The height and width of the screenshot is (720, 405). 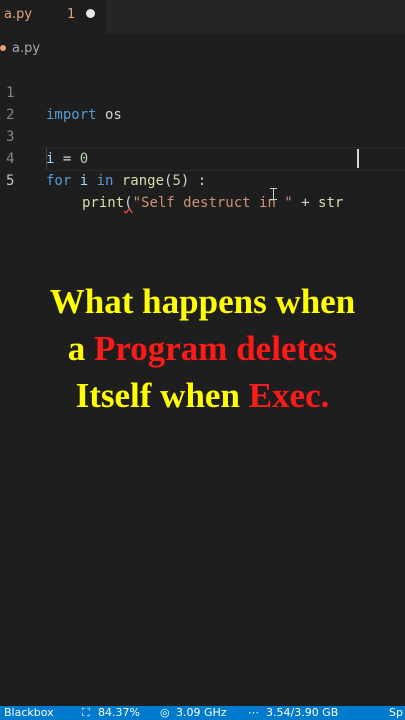 I want to click on memory-icon: ⋯, so click(x=253, y=712).